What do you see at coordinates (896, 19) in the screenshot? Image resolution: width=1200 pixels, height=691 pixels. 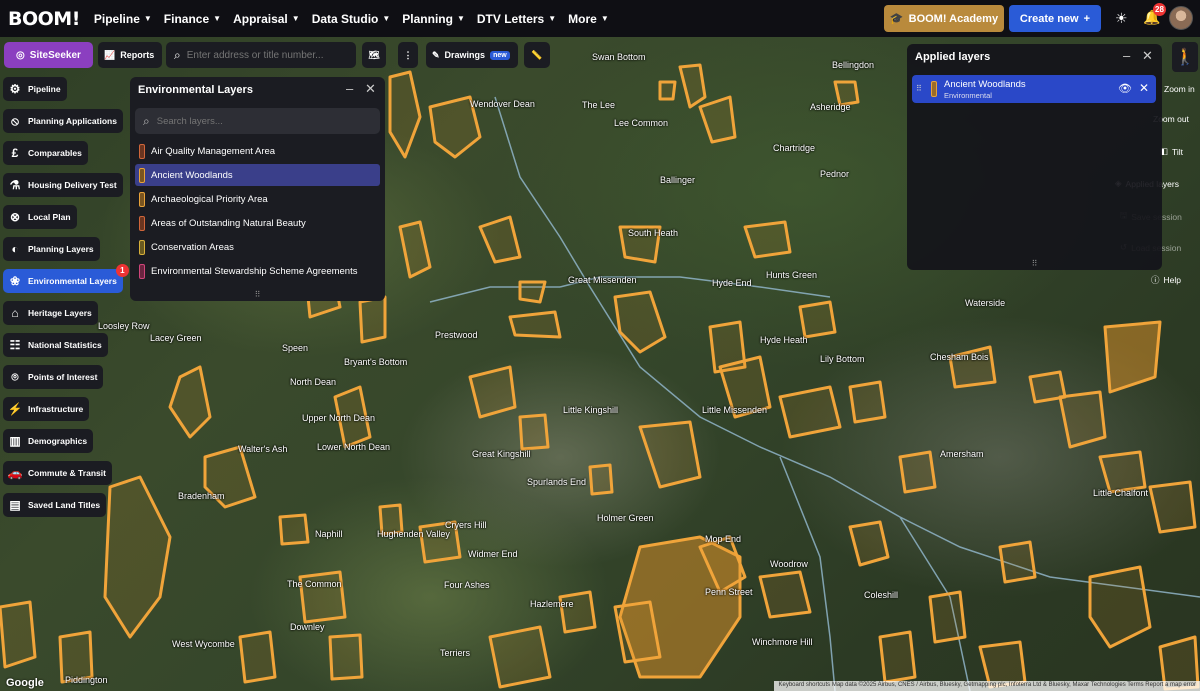 I see `graduation-cap-icon: 🎓` at bounding box center [896, 19].